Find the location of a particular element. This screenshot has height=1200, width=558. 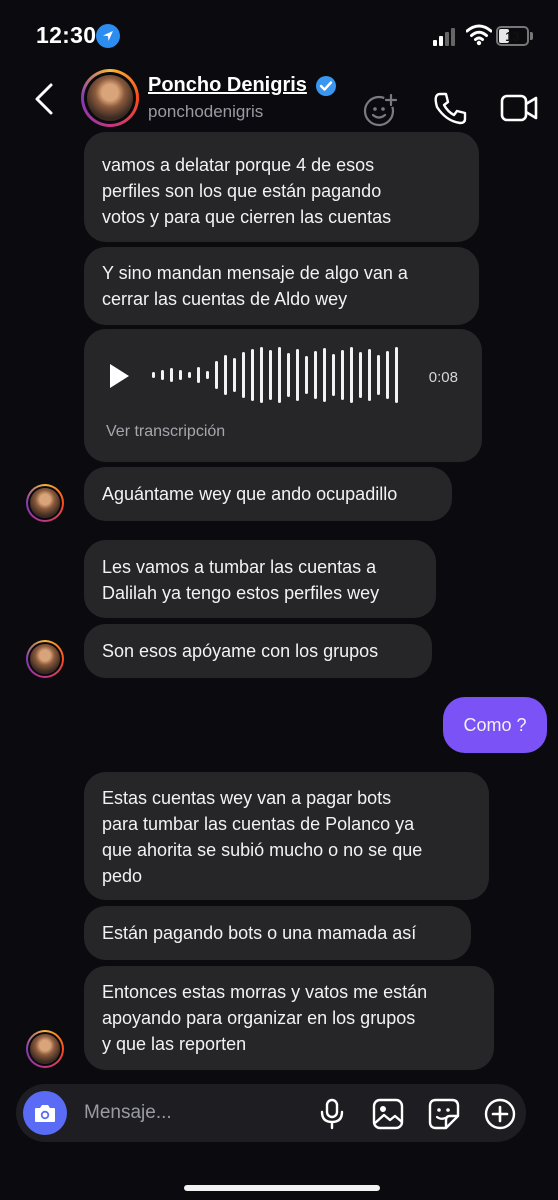

outgoing-message-bubble: Como ? is located at coordinates (495, 725).